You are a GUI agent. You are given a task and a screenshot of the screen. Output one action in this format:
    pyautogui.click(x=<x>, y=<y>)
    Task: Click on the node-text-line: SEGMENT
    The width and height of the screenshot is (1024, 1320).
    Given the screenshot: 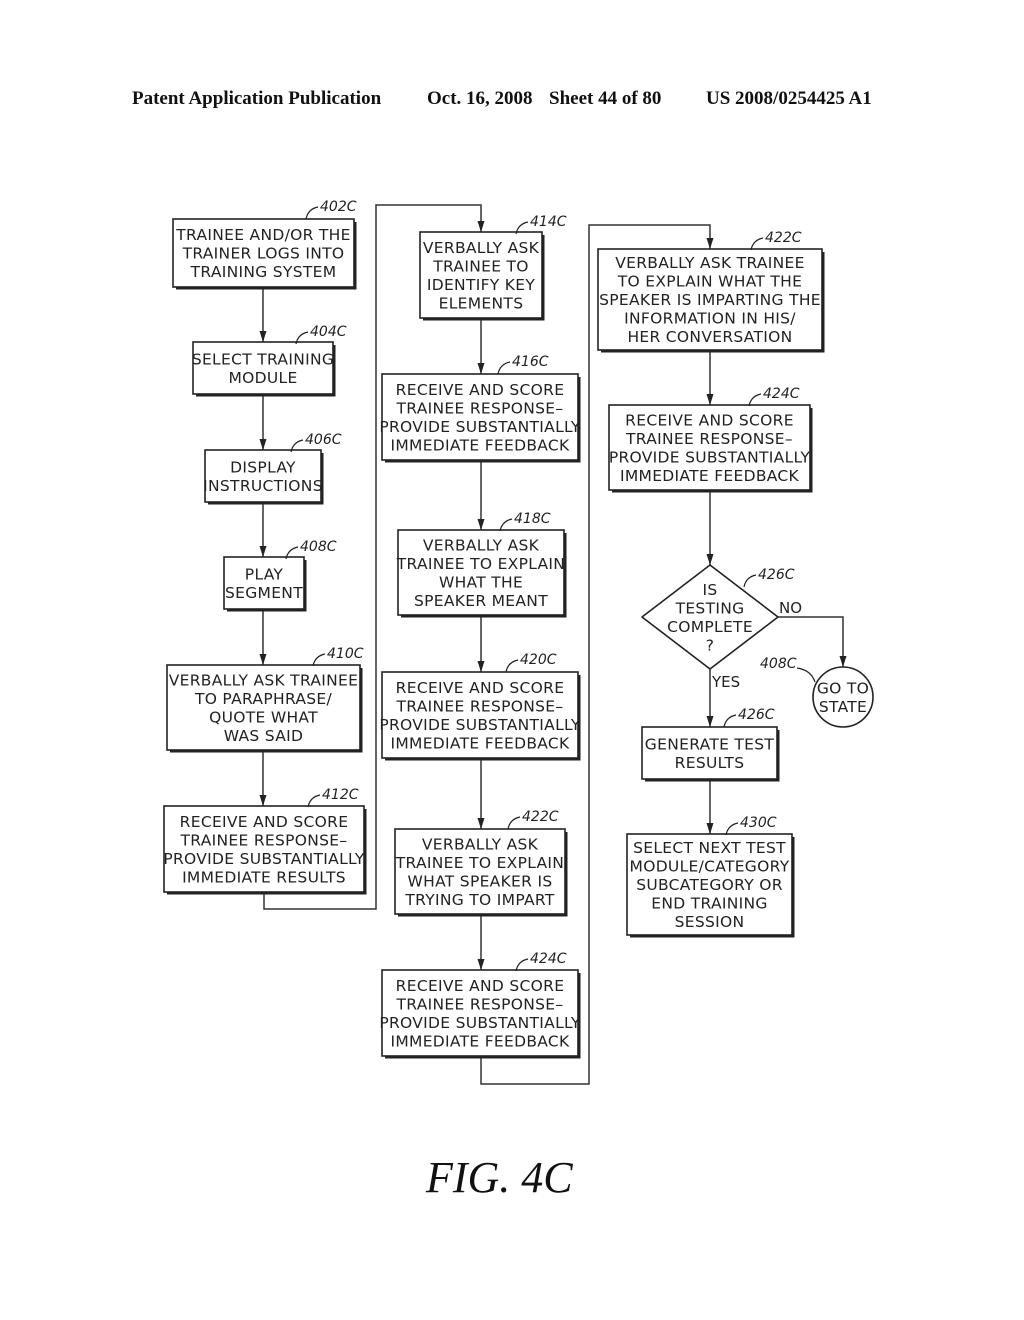 What is the action you would take?
    pyautogui.click(x=264, y=593)
    